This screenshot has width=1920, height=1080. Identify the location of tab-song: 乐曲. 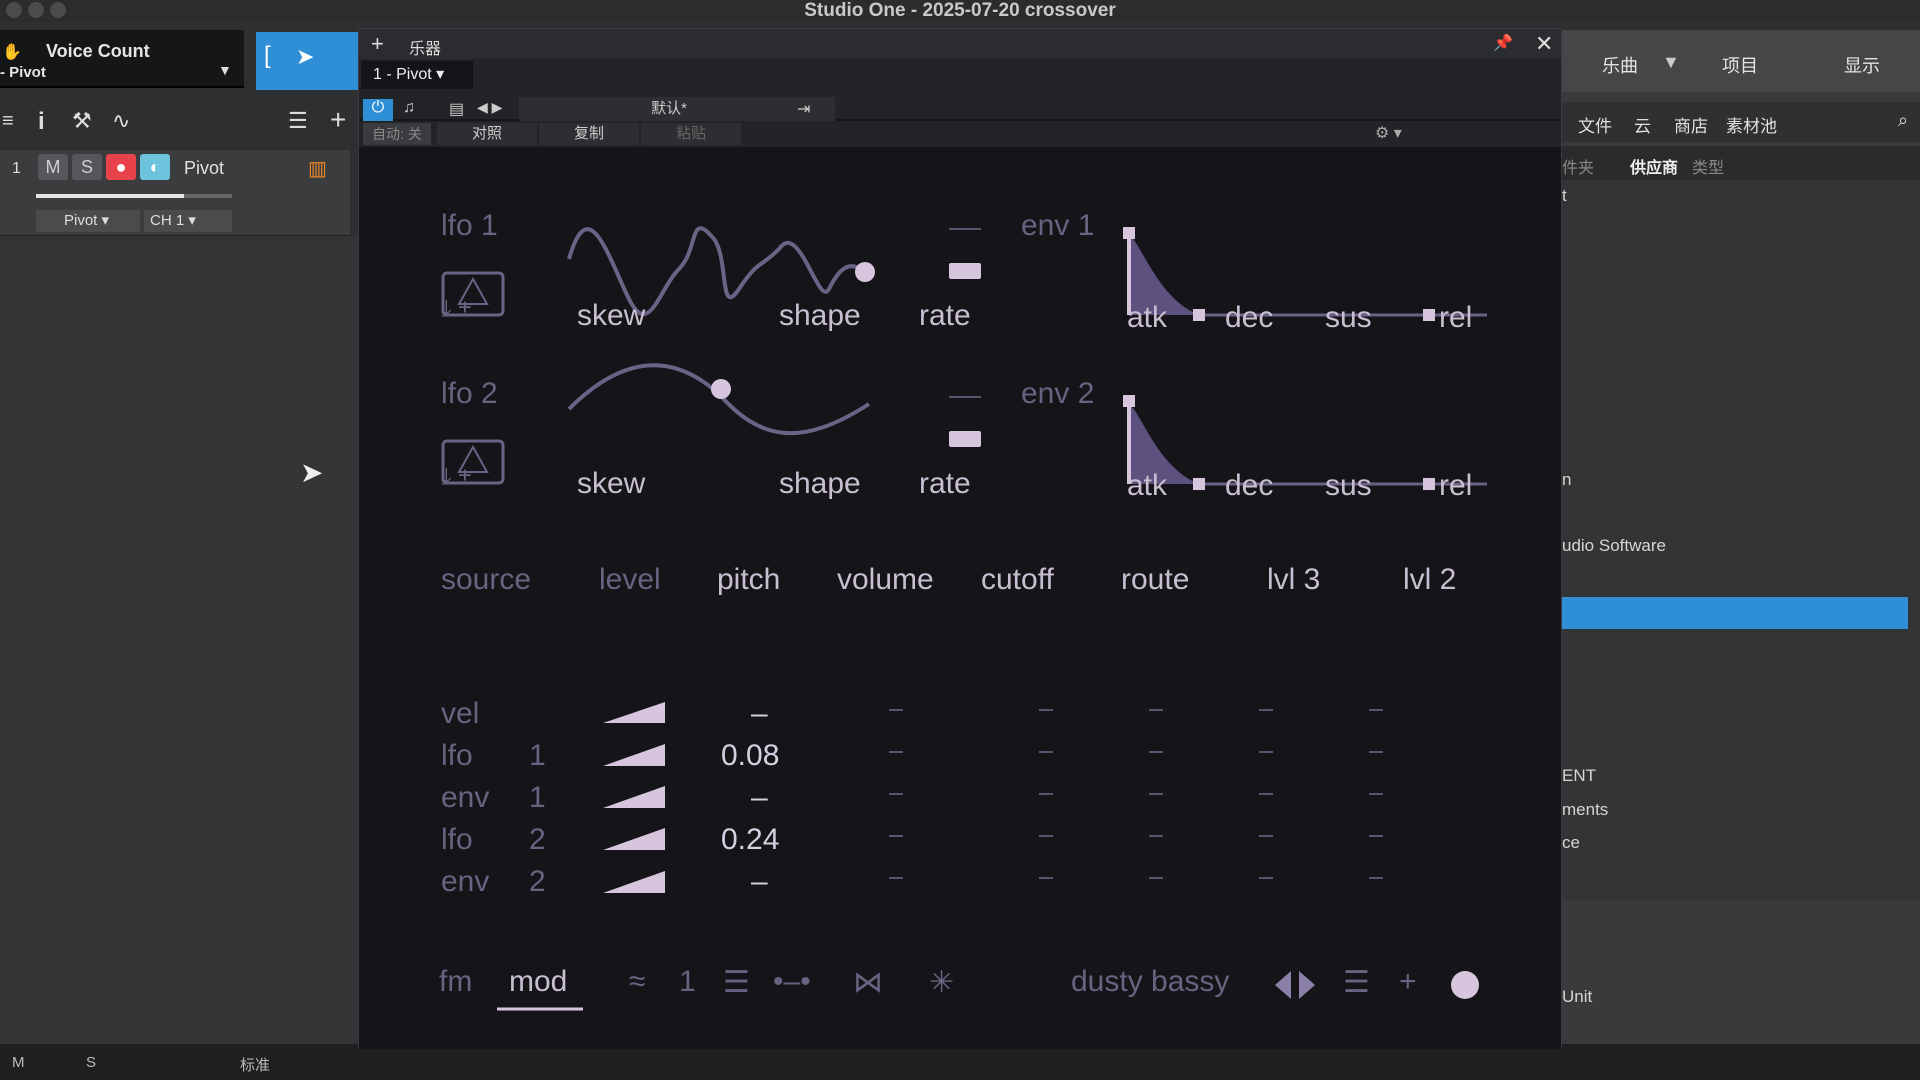
(1620, 65).